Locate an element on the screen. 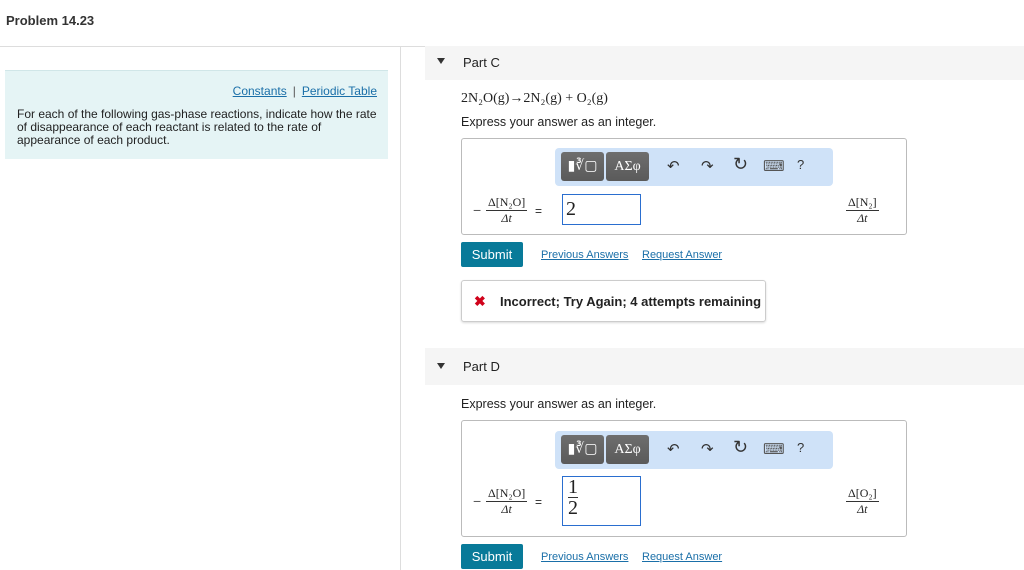 The height and width of the screenshot is (570, 1024). answer-box-c: ▮∛▢ ΑΣφ ↶ ↷ ↻ ⌨ ? − Δ[N₂O] Δt = 2 Δ[N₂] Δt is located at coordinates (684, 186).